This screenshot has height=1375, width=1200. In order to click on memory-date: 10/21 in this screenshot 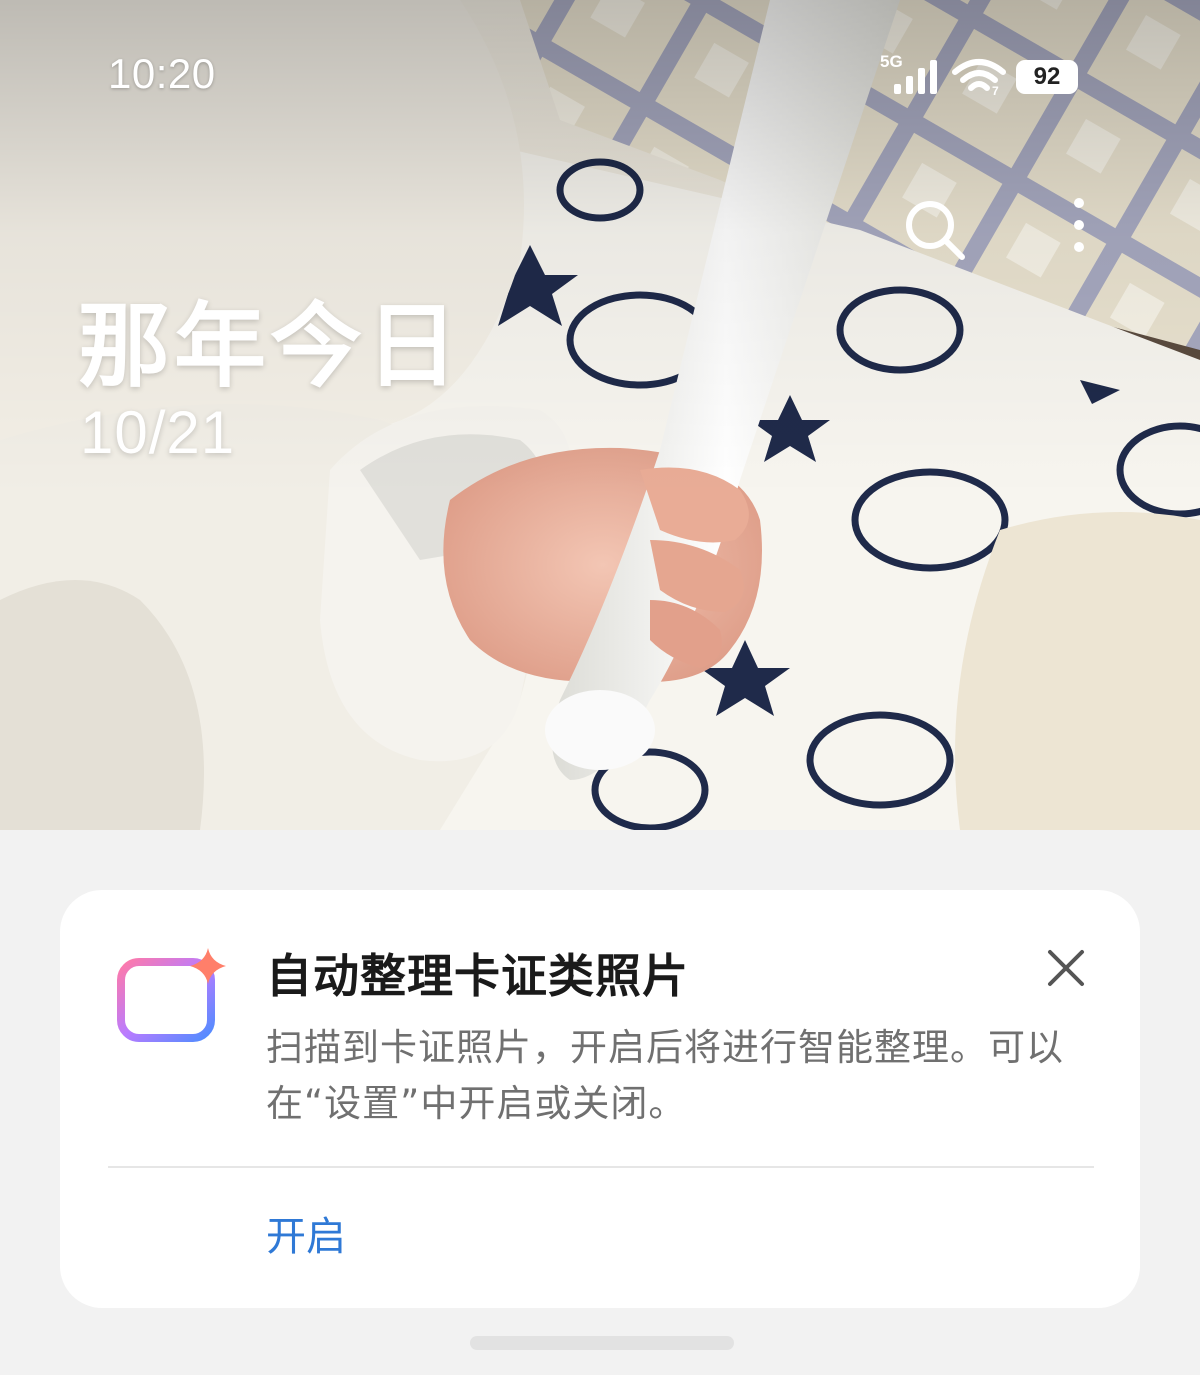, I will do `click(158, 432)`.